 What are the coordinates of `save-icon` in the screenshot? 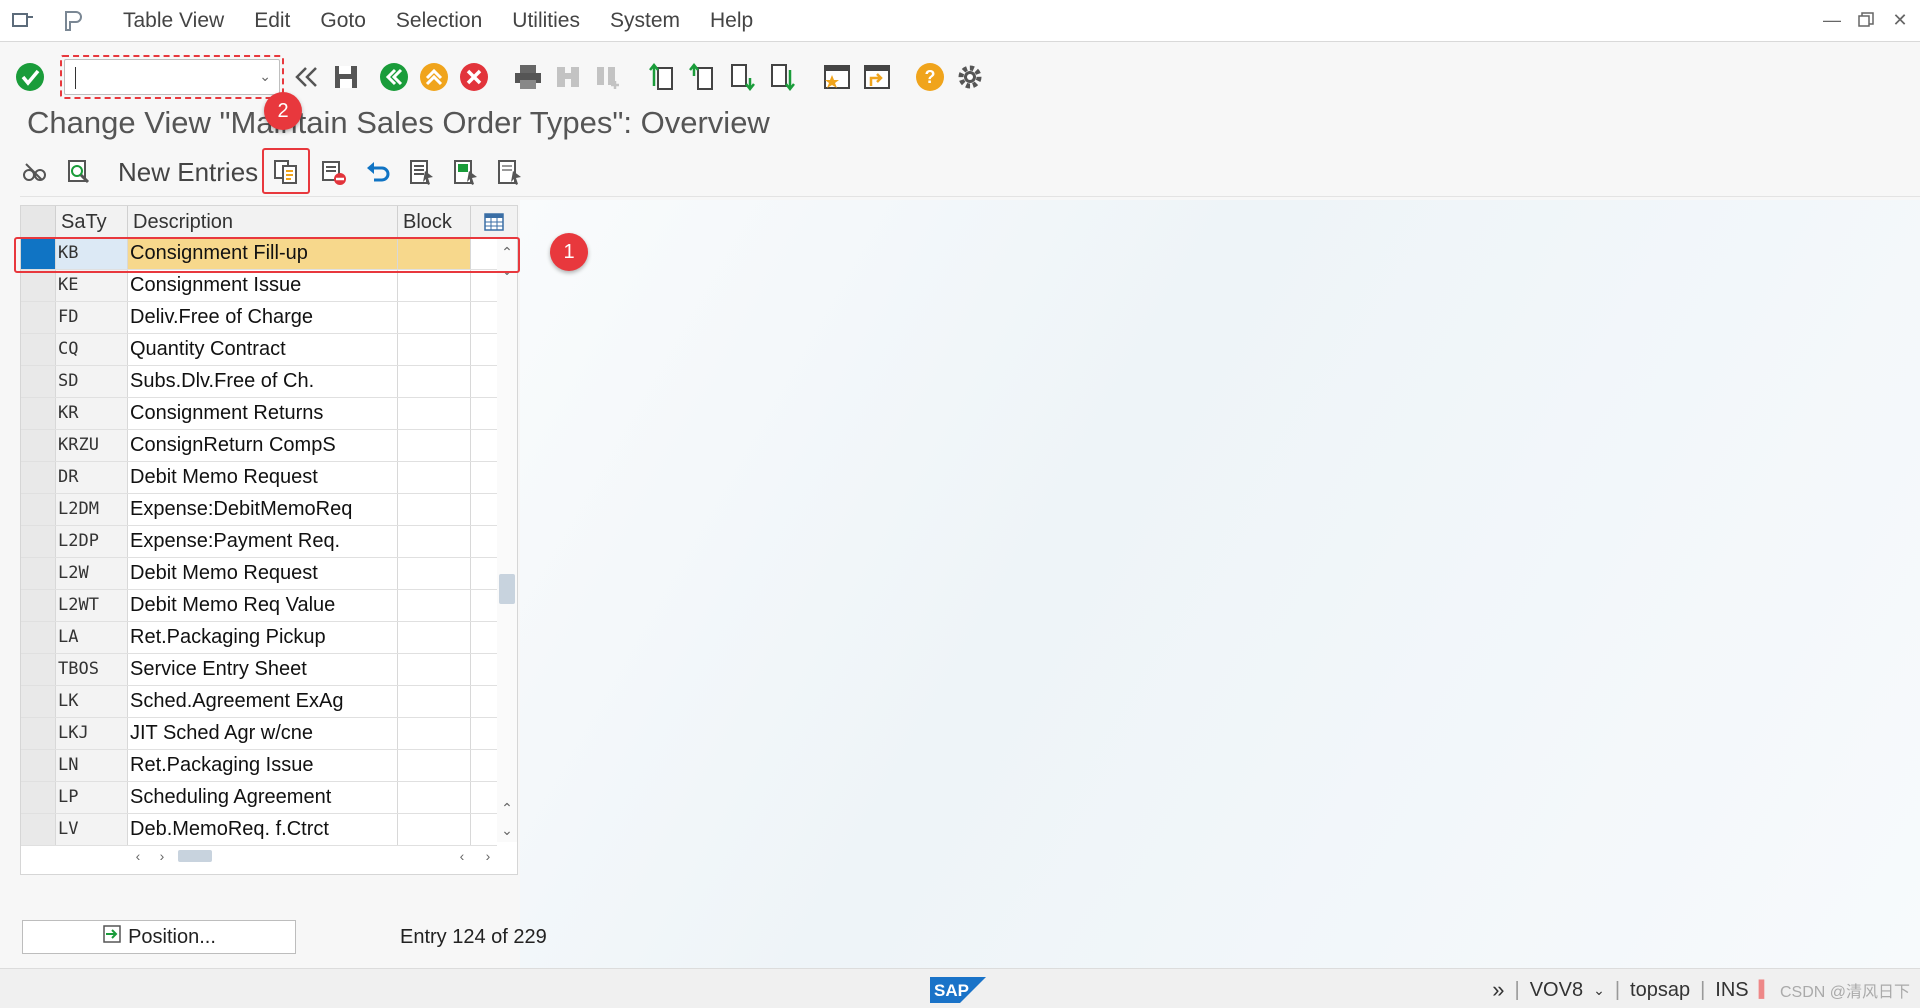 It's located at (346, 77).